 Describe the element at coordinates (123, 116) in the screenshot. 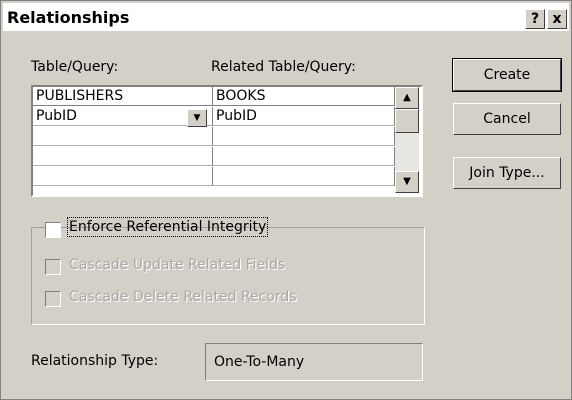

I see `left-field-cell: PubID` at that location.